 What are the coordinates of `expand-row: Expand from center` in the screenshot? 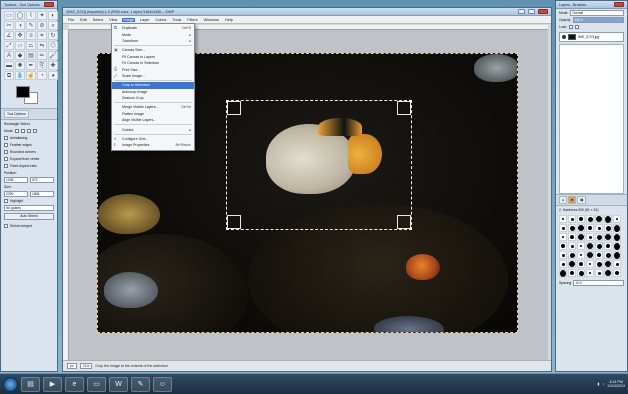 It's located at (29, 158).